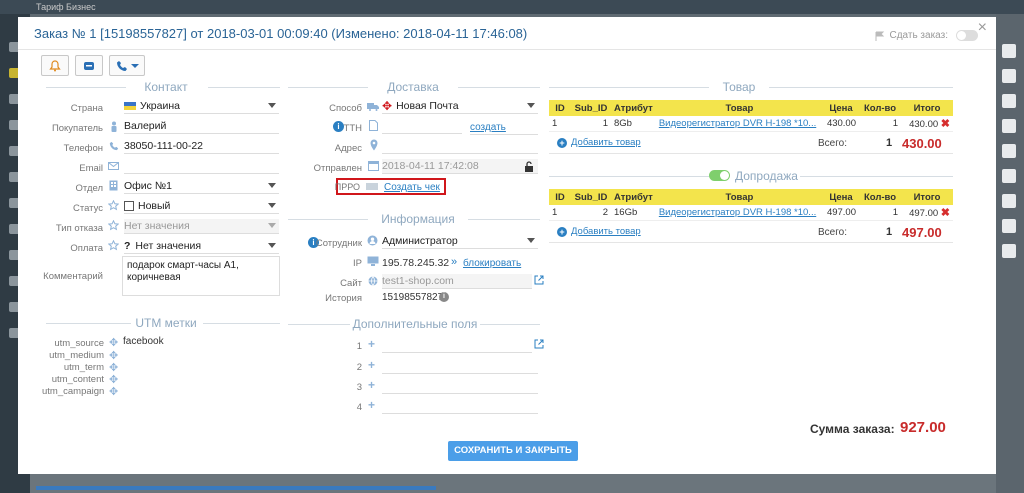 This screenshot has height=493, width=1024. Describe the element at coordinates (444, 297) in the screenshot. I see `info-icon: i` at that location.